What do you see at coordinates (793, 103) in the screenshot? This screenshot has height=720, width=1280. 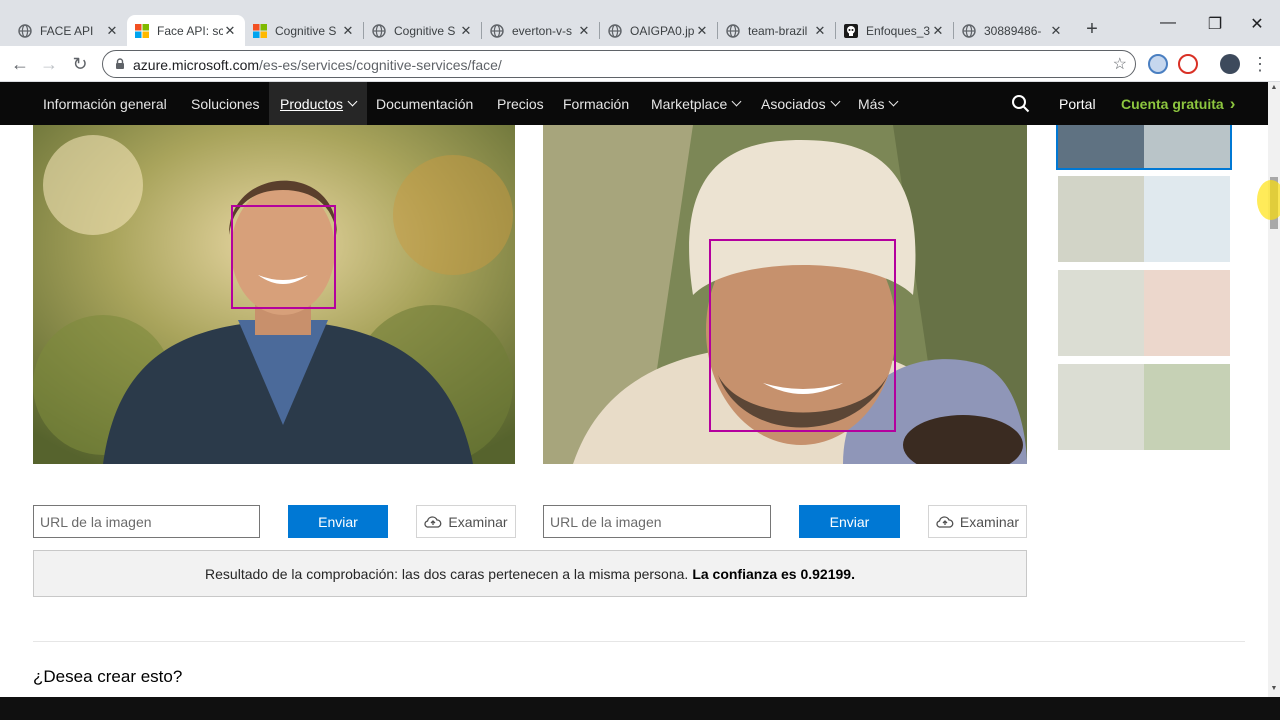 I see `nav-item-label: Asociados` at bounding box center [793, 103].